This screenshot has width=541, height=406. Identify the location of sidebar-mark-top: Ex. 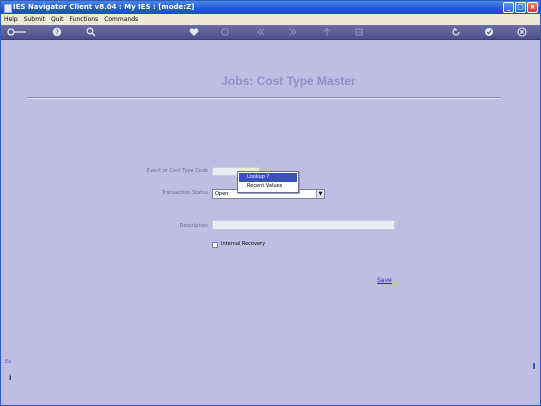
(8, 362).